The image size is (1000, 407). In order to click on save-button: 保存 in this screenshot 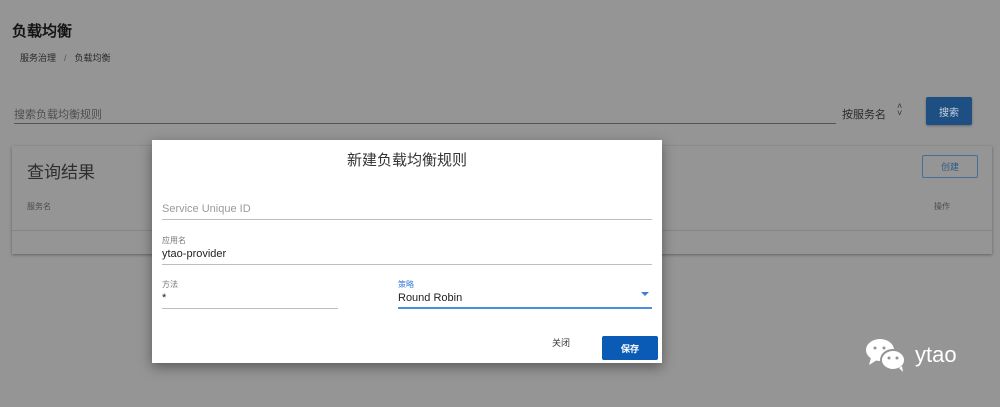, I will do `click(630, 348)`.